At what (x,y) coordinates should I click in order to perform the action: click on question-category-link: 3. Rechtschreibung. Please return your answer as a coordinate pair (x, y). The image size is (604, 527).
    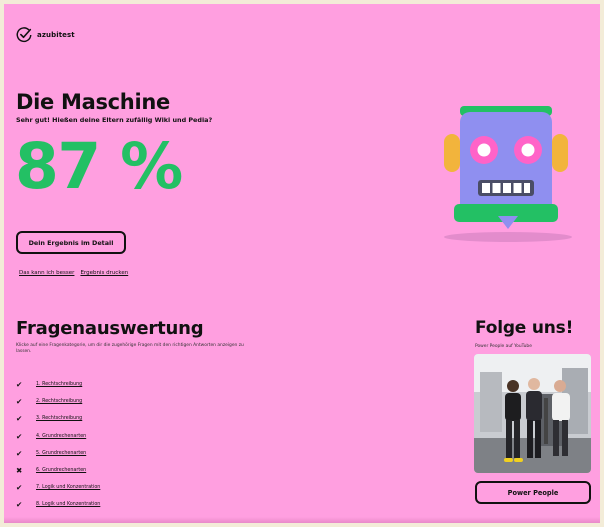
    Looking at the image, I should click on (59, 418).